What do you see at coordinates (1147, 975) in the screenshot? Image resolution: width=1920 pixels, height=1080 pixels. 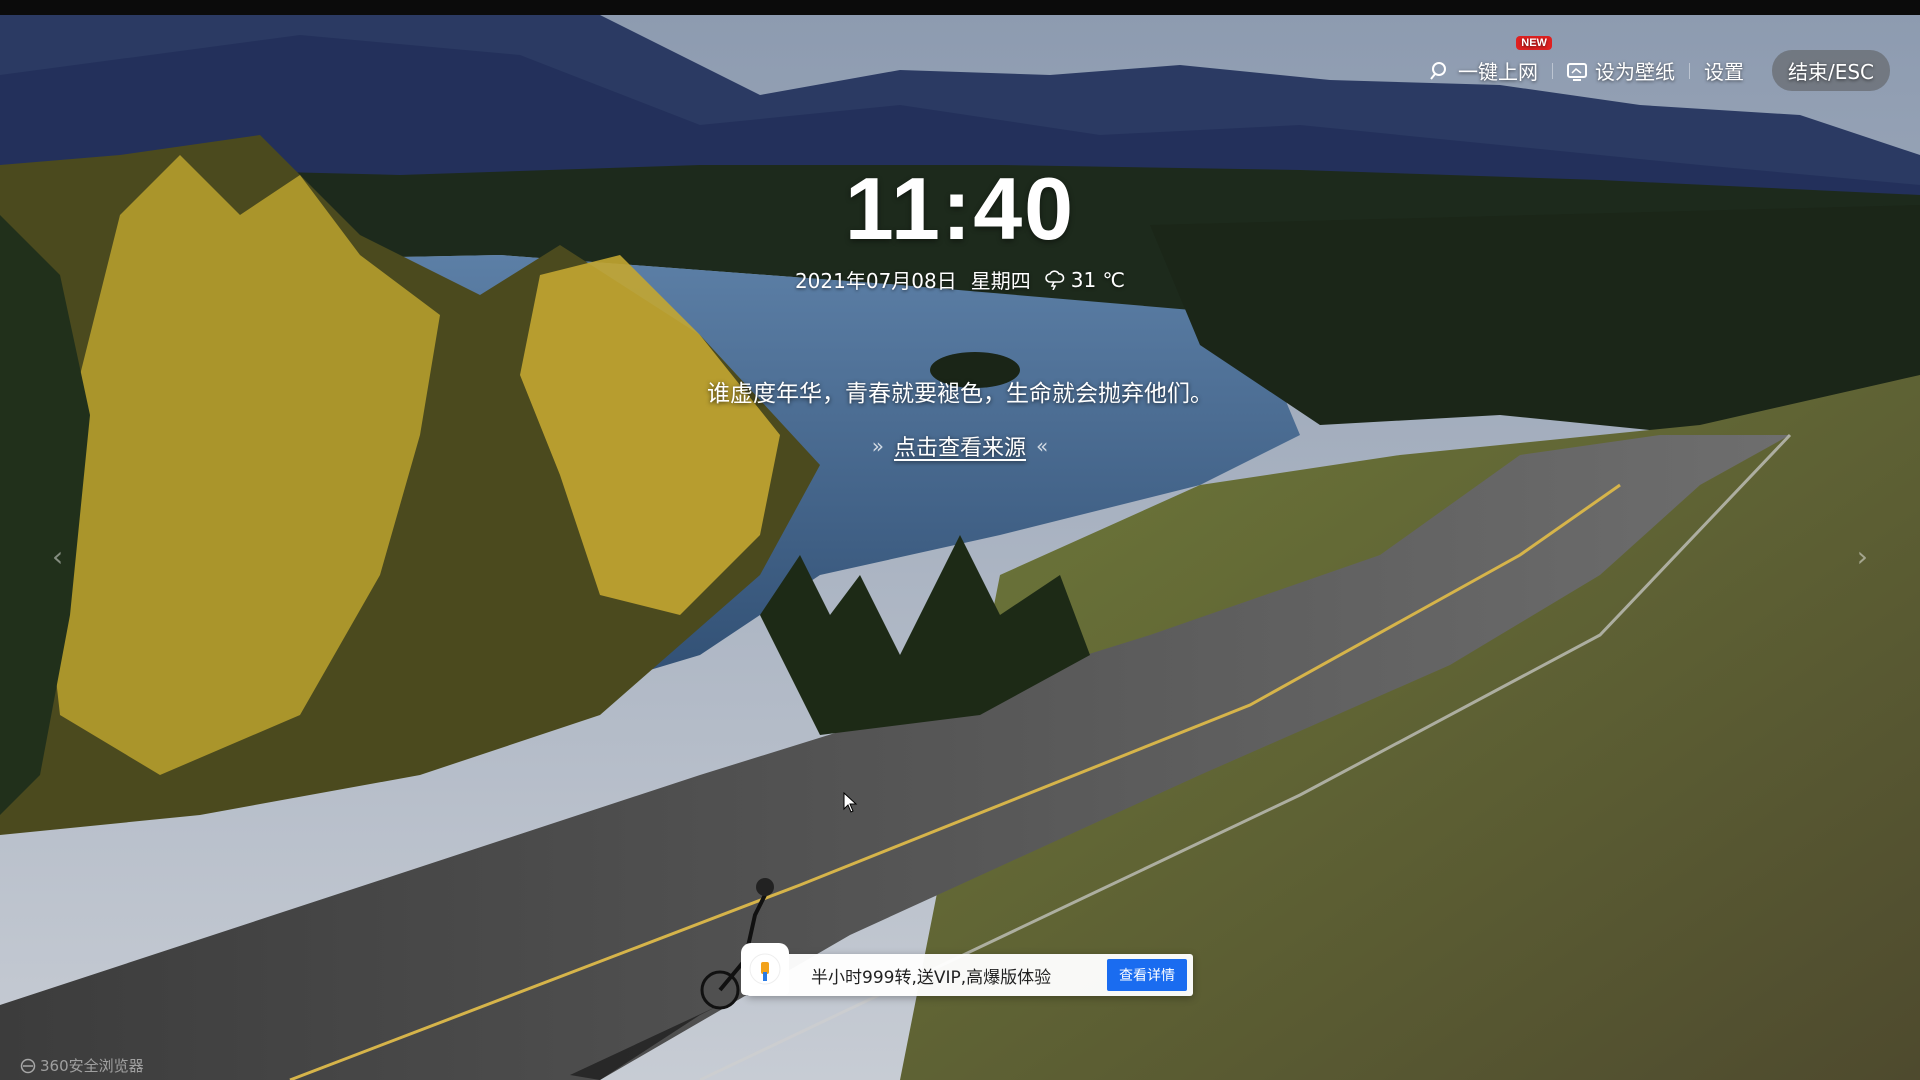 I see `view-details-button: 查看详情` at bounding box center [1147, 975].